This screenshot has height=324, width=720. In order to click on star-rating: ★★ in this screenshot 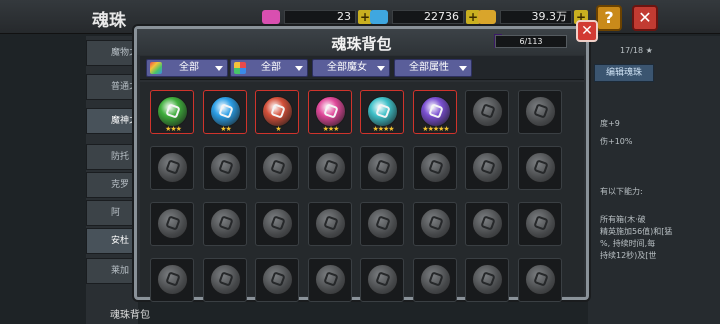, I will do `click(226, 129)`.